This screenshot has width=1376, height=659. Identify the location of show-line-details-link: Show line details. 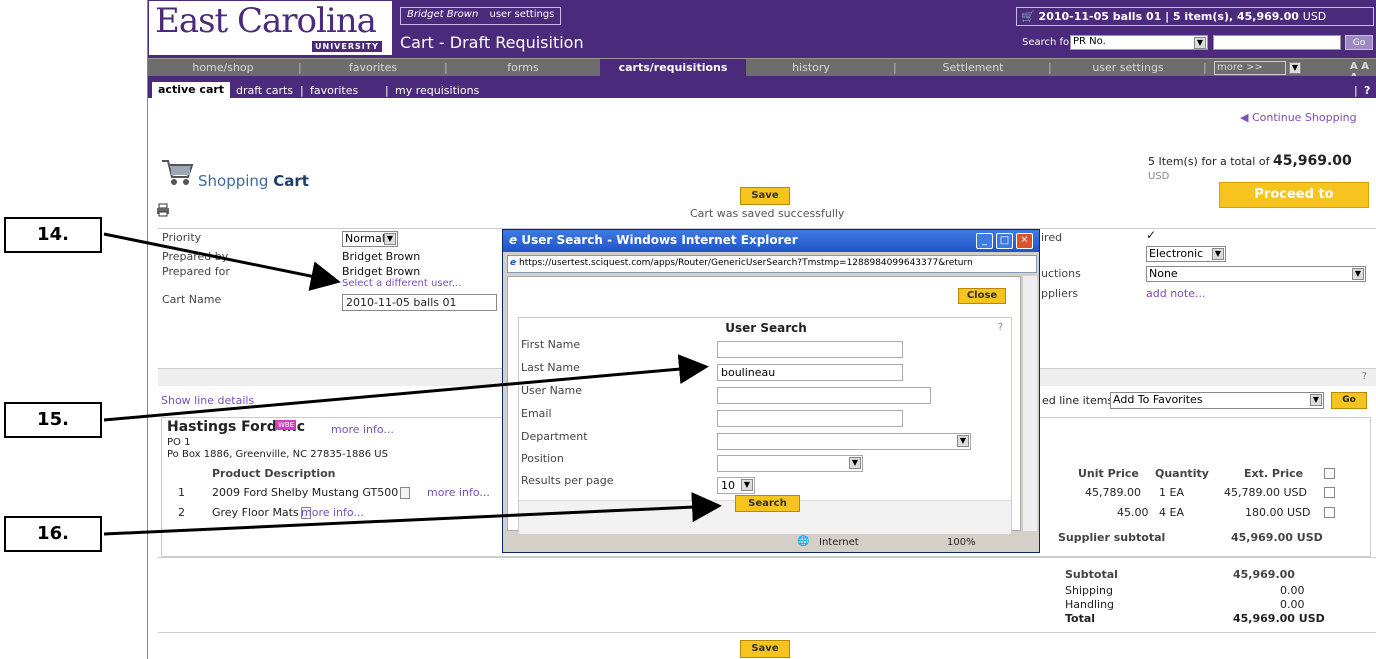
(207, 400).